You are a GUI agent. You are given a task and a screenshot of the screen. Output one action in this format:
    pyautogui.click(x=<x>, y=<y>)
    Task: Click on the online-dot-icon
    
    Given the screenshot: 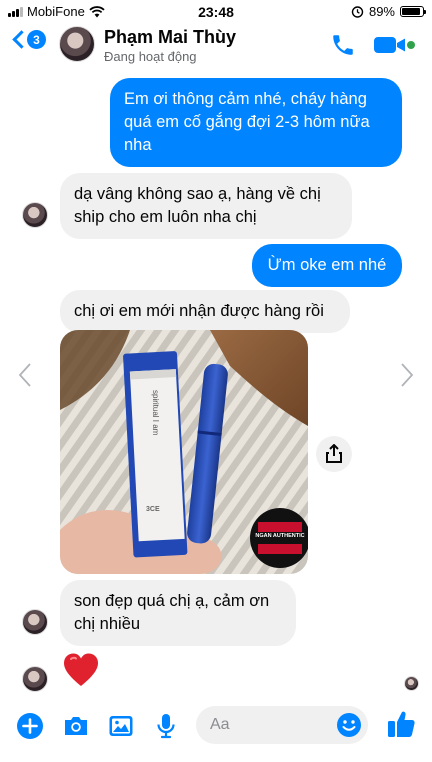 What is the action you would take?
    pyautogui.click(x=411, y=45)
    